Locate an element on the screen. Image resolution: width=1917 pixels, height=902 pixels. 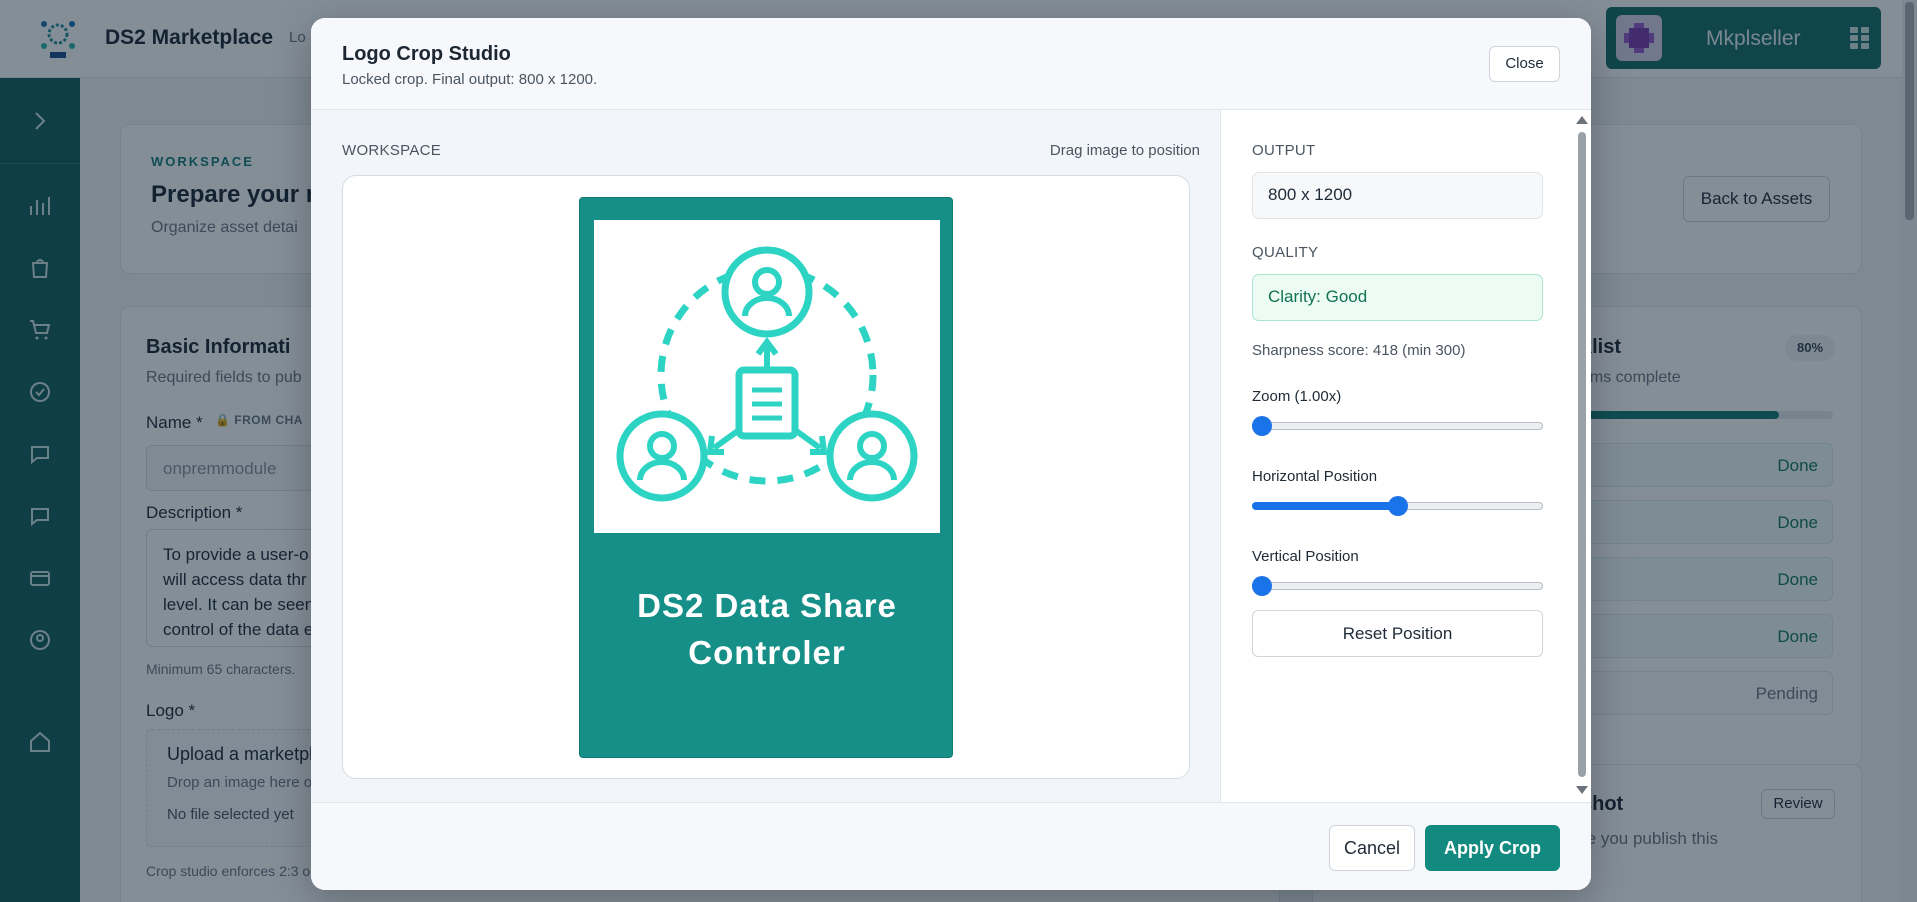
panel-scrollbar-thumb is located at coordinates (1582, 454).